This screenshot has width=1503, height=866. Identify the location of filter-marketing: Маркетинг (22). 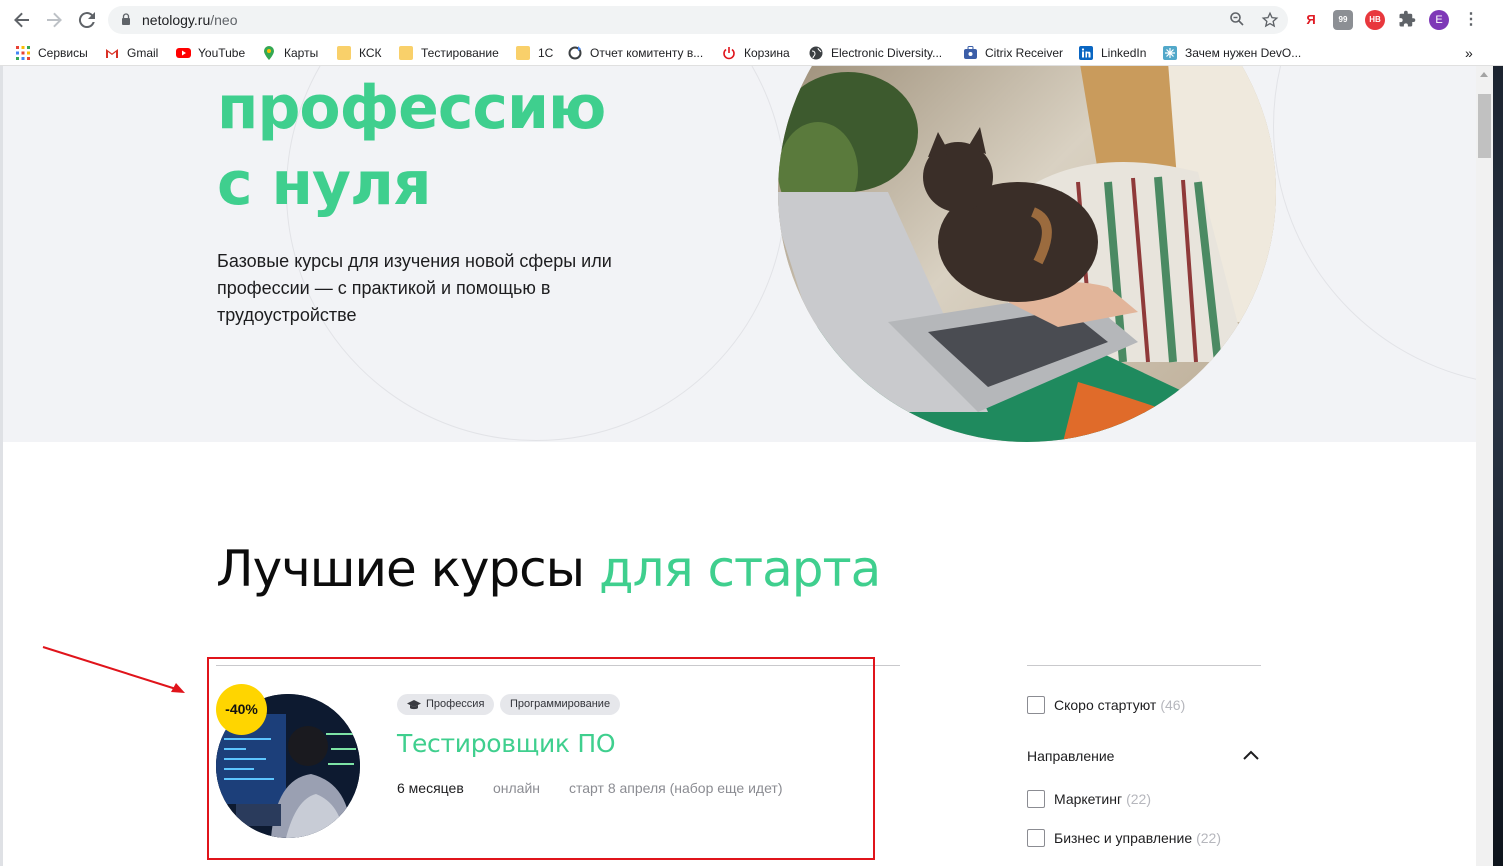
(1089, 799).